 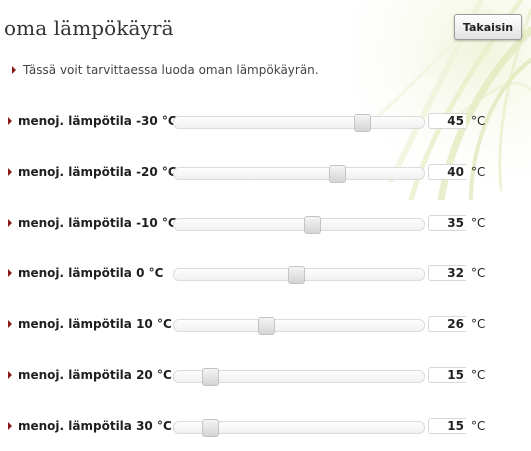 I want to click on row-label: menoj. lämpötila 10 °C, so click(x=90, y=324).